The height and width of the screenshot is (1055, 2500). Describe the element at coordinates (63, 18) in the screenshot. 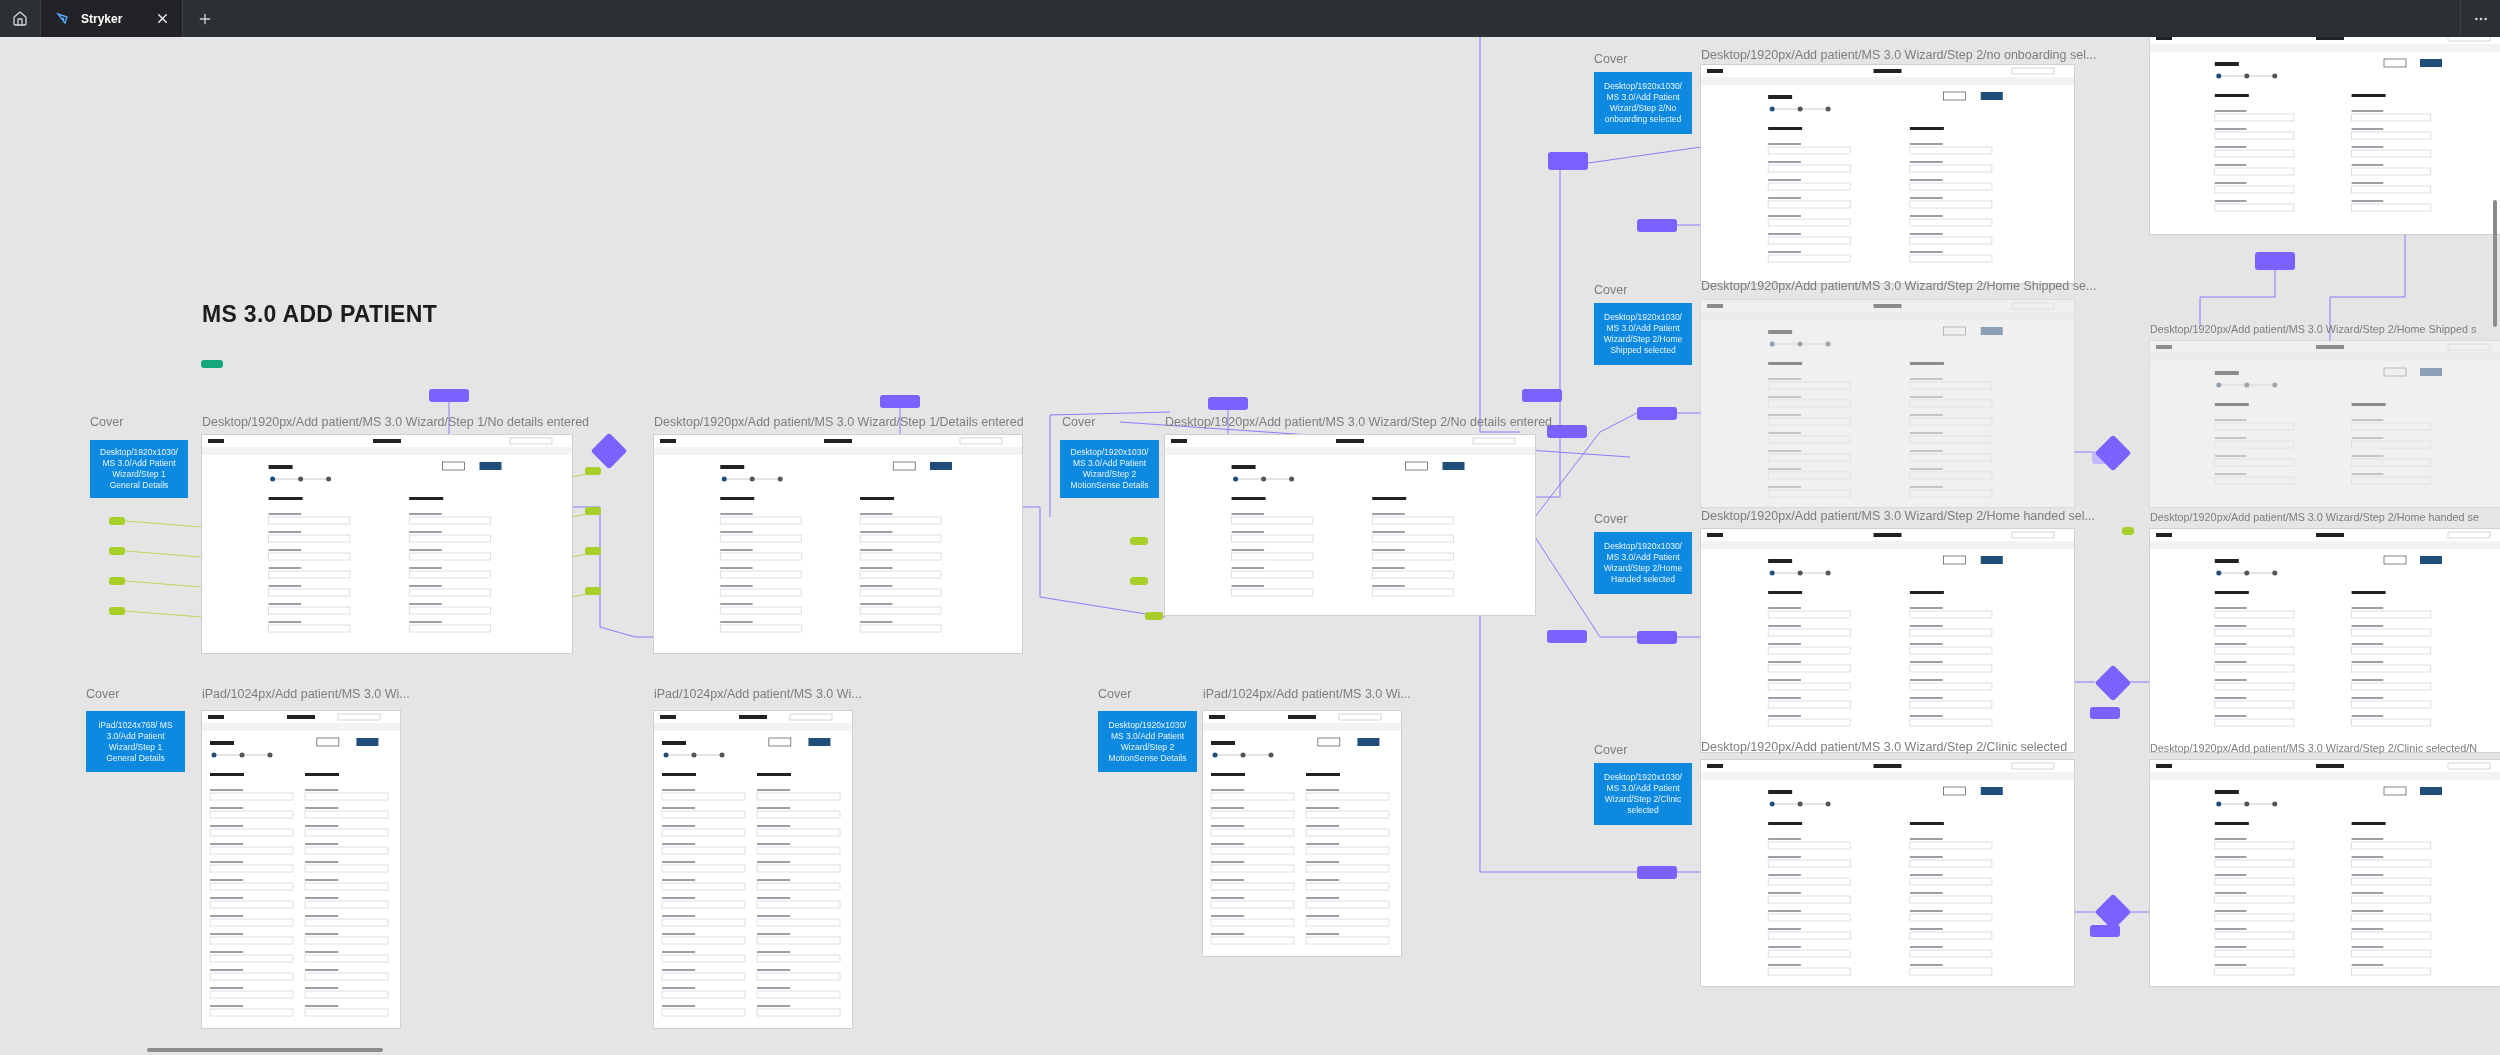

I see `pen-tool-icon` at that location.